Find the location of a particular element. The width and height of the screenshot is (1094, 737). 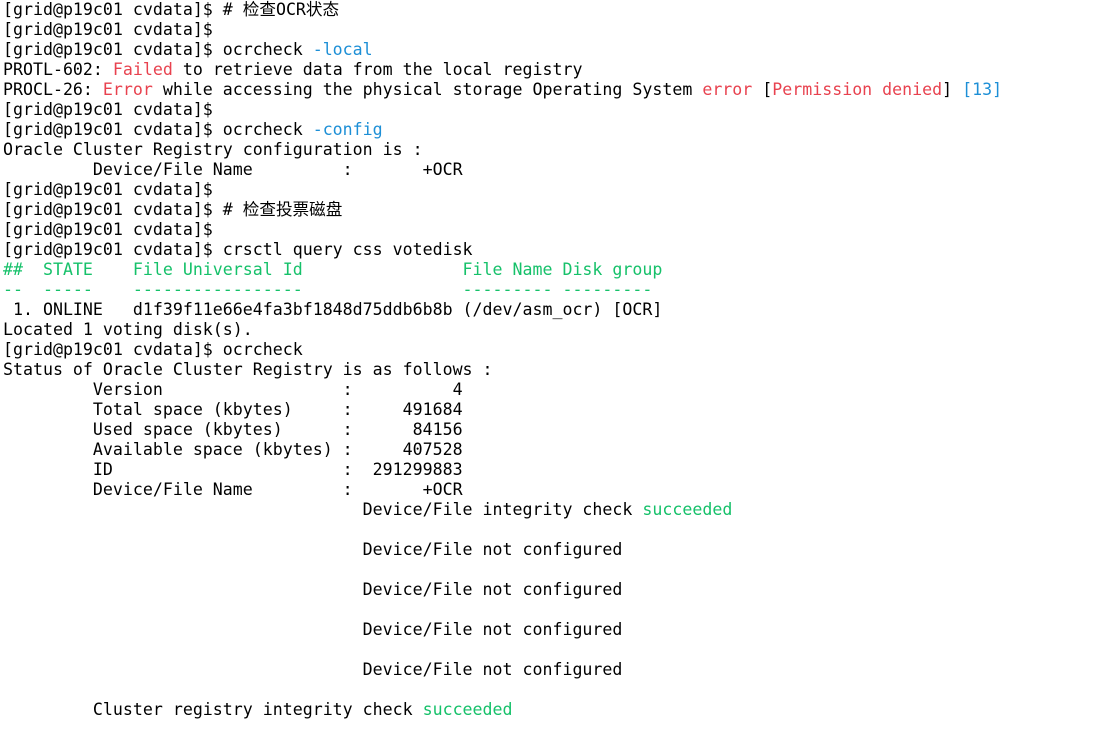

terminal-line: [grid@p19c01 cvdata]$ ocrcheck -local is located at coordinates (548, 50).